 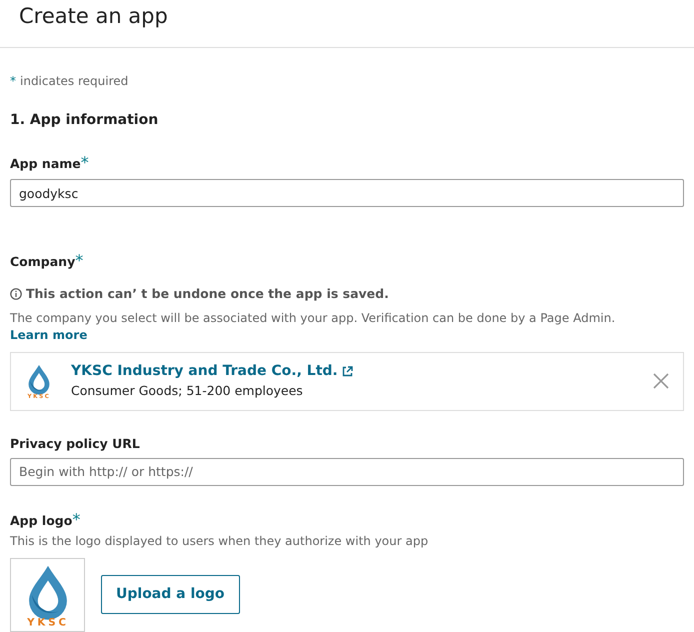 I want to click on company-name-link: YKSC Industry and Trade Co., Ltd., so click(x=204, y=371).